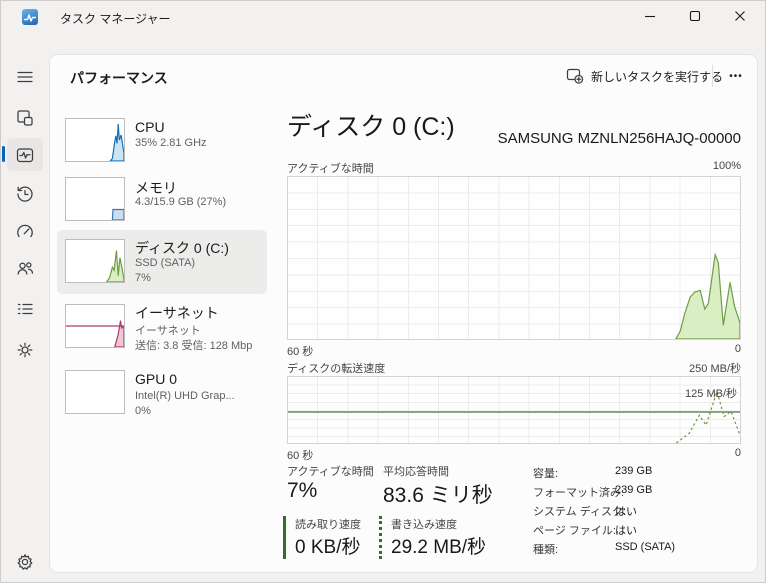 The width and height of the screenshot is (766, 583). Describe the element at coordinates (514, 410) in the screenshot. I see `transfer-rate-chart` at that location.